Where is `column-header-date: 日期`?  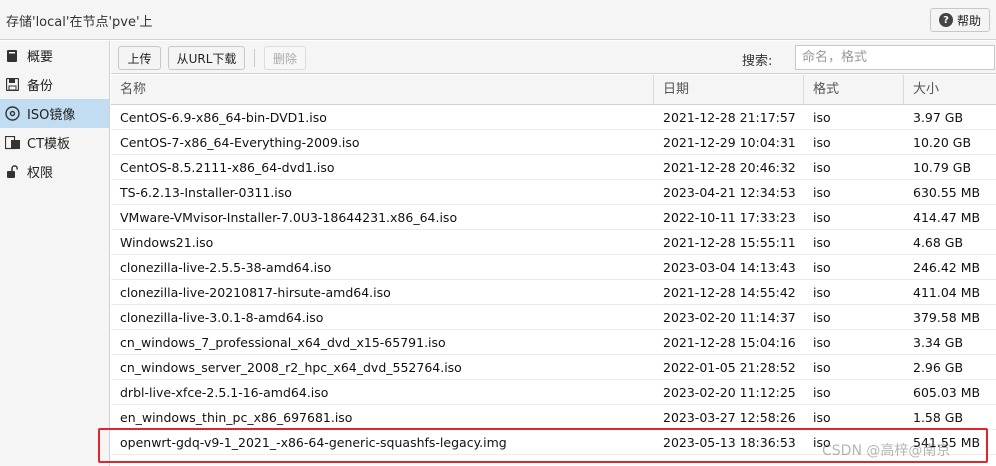 column-header-date: 日期 is located at coordinates (729, 90).